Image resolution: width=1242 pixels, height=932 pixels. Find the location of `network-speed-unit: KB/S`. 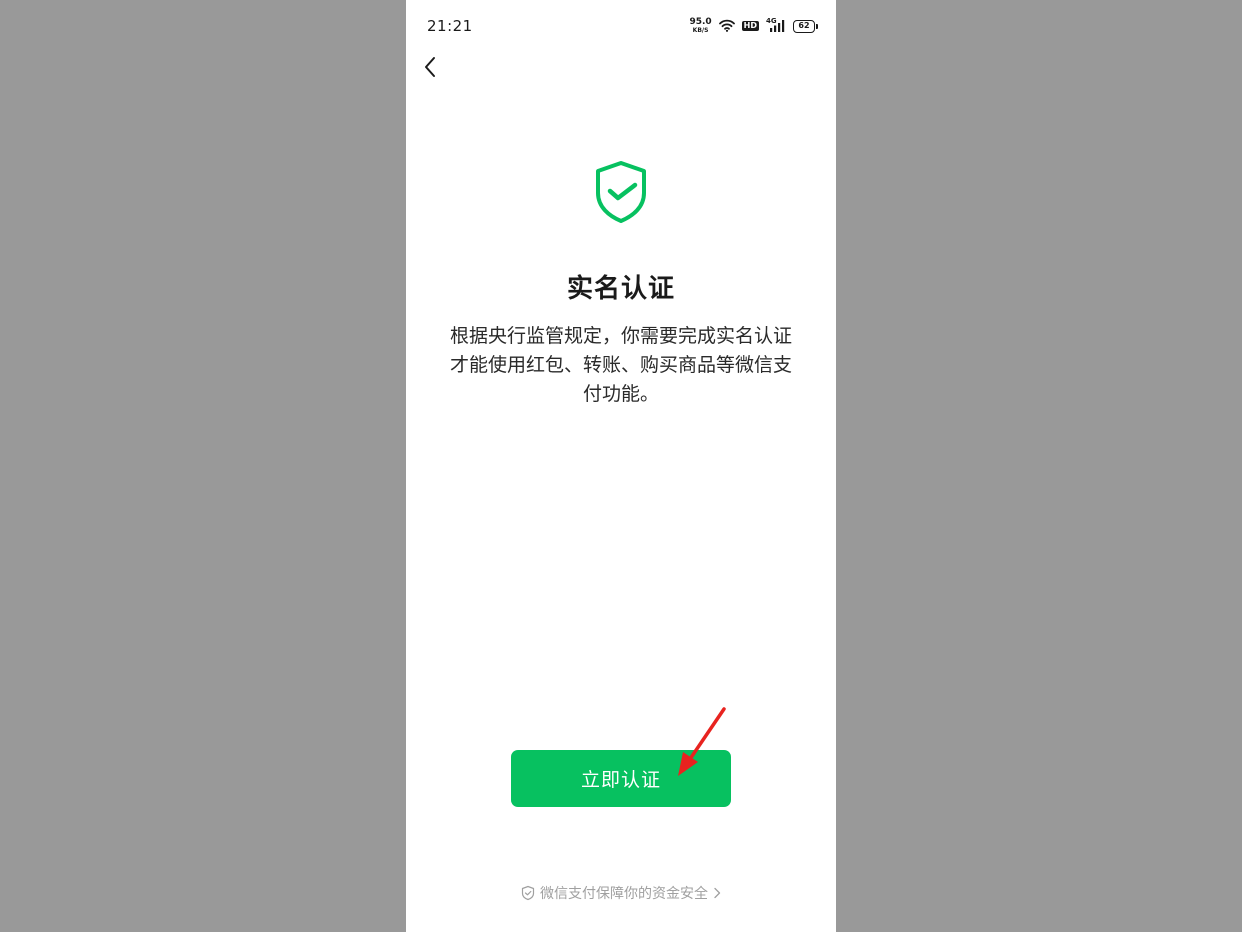

network-speed-unit: KB/S is located at coordinates (700, 30).